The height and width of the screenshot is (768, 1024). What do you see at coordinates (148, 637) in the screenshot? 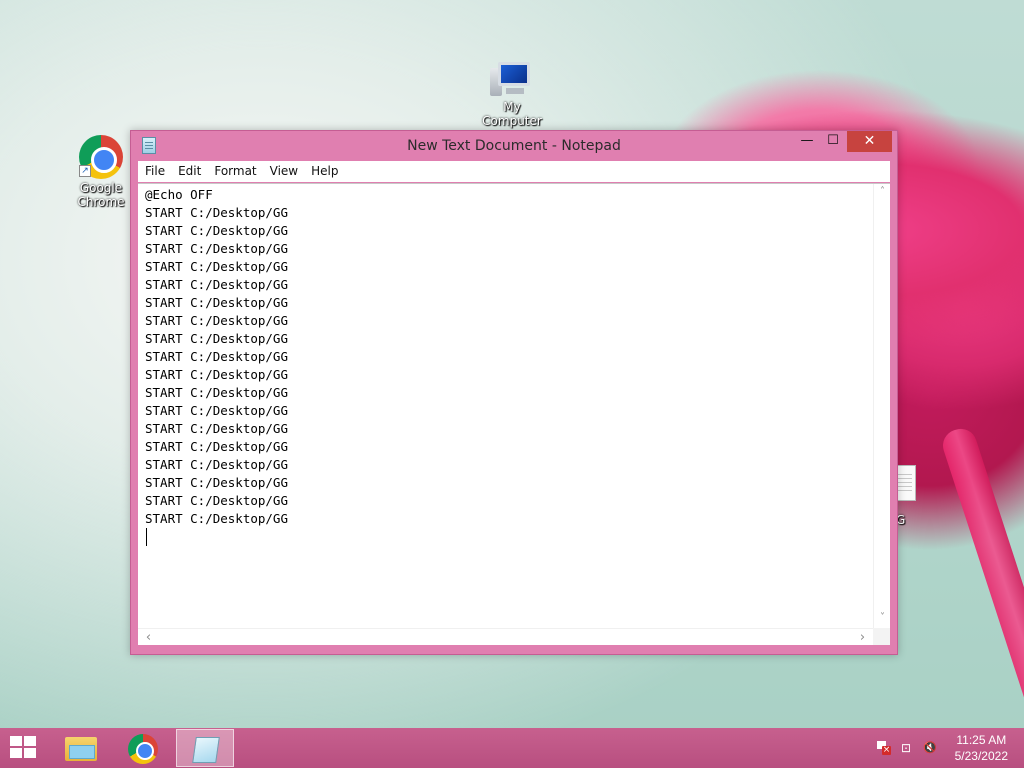
I see `scroll-left-icon: ‹` at bounding box center [148, 637].